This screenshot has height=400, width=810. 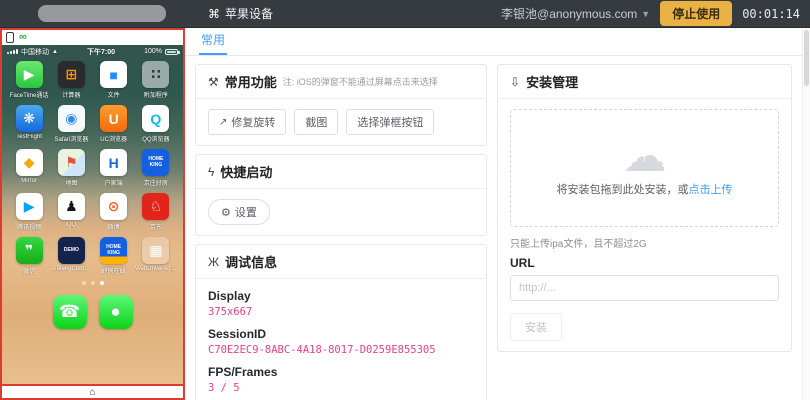 What do you see at coordinates (71, 140) in the screenshot?
I see `app-label: Safari浏览器` at bounding box center [71, 140].